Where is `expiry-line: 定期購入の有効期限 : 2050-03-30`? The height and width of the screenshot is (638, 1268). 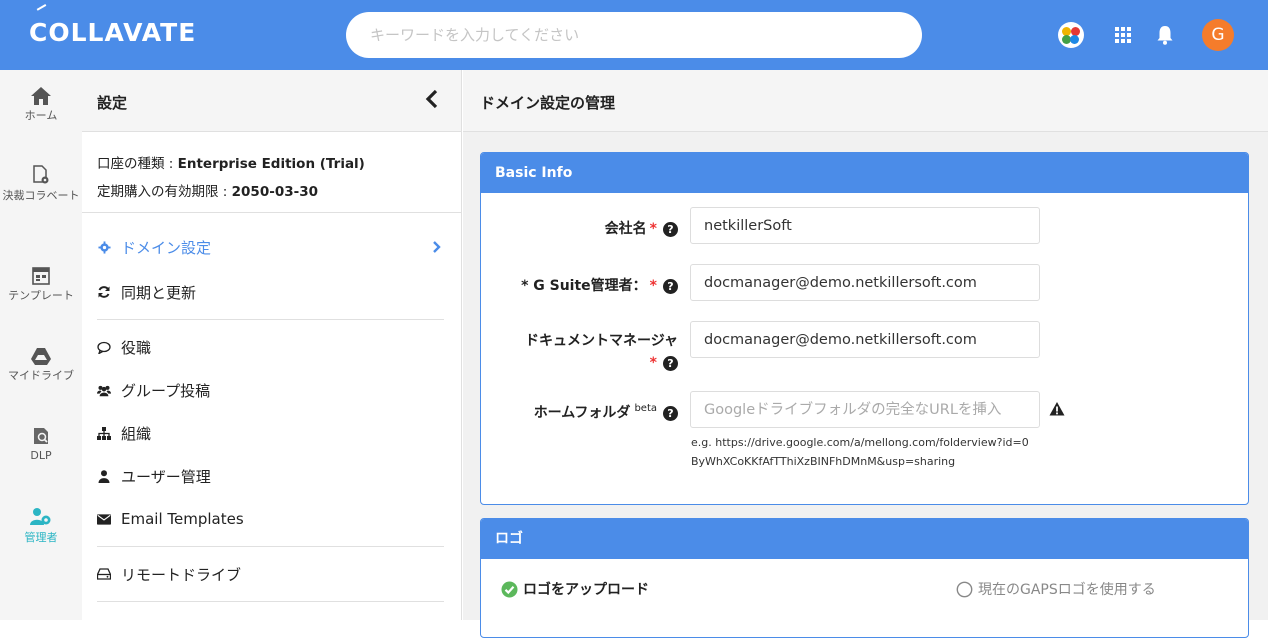
expiry-line: 定期購入の有効期限 : 2050-03-30 is located at coordinates (207, 192).